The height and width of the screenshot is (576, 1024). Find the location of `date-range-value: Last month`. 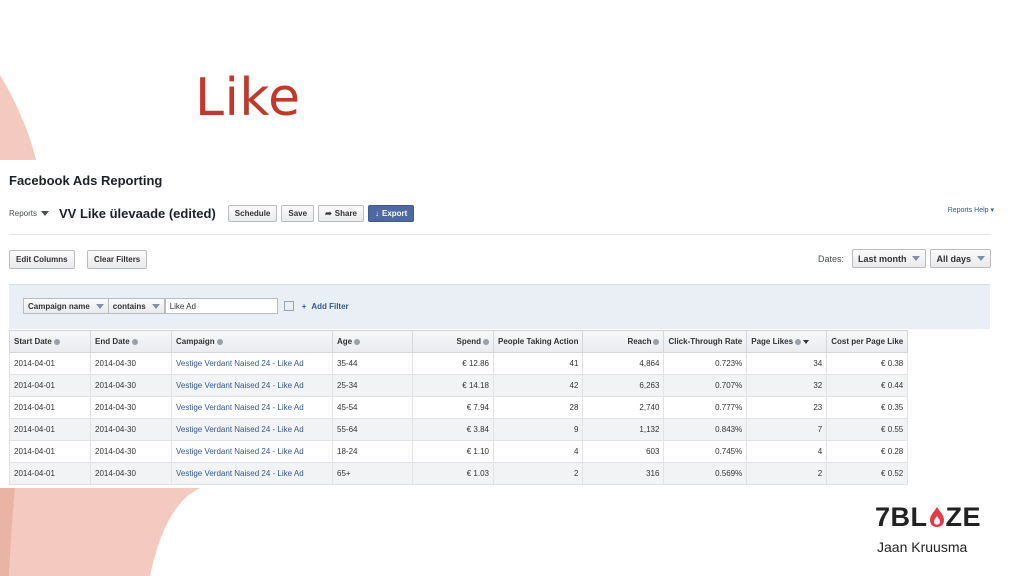

date-range-value: Last month is located at coordinates (882, 258).